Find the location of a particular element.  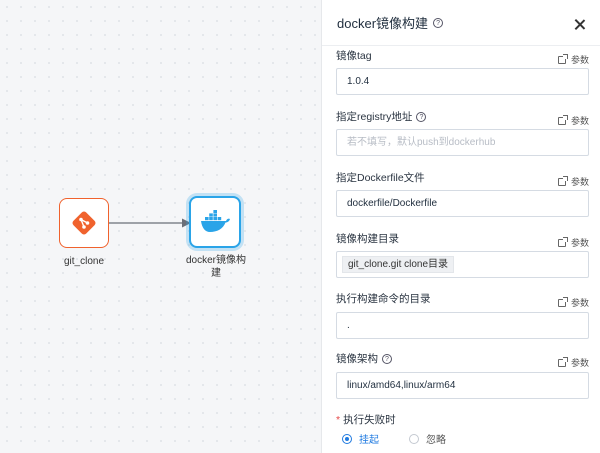

panel-title: docker镜像构建 is located at coordinates (383, 23).